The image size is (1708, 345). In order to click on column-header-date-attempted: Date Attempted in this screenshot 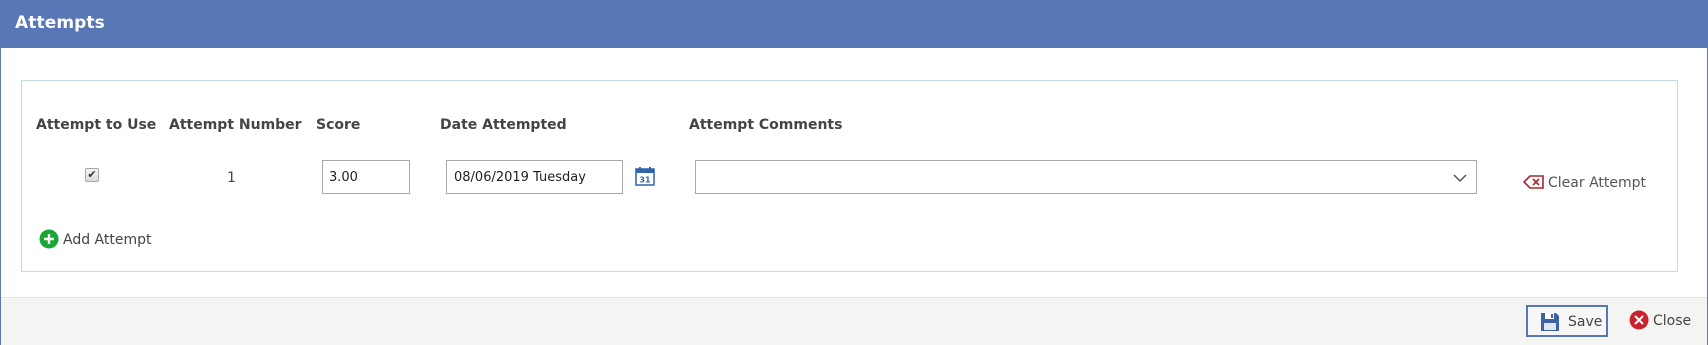, I will do `click(503, 125)`.